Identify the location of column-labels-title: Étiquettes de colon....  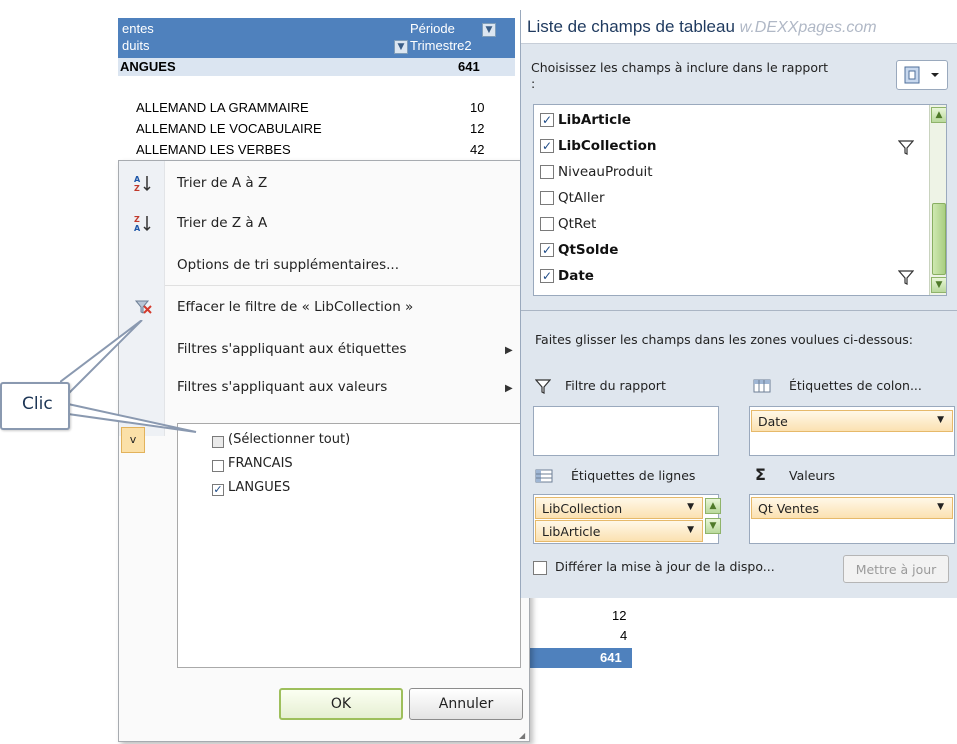
(855, 385).